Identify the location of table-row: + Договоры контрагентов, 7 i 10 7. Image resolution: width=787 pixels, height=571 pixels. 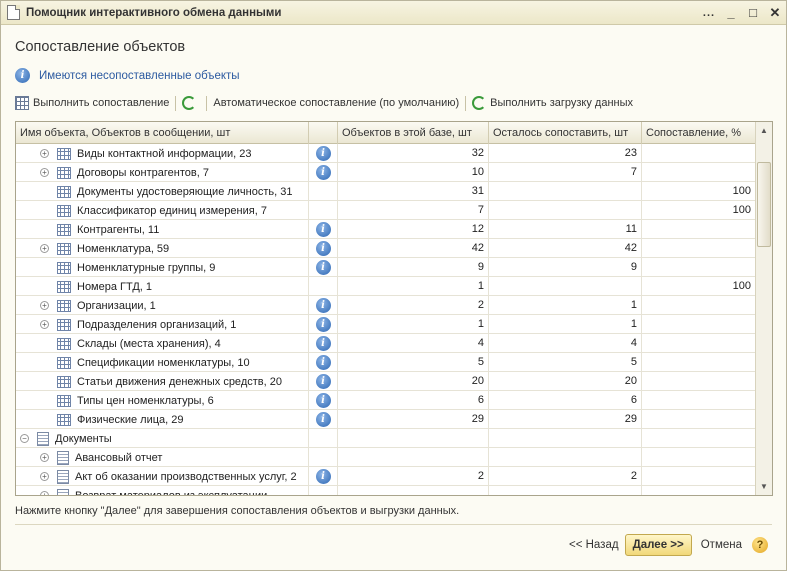
(386, 172).